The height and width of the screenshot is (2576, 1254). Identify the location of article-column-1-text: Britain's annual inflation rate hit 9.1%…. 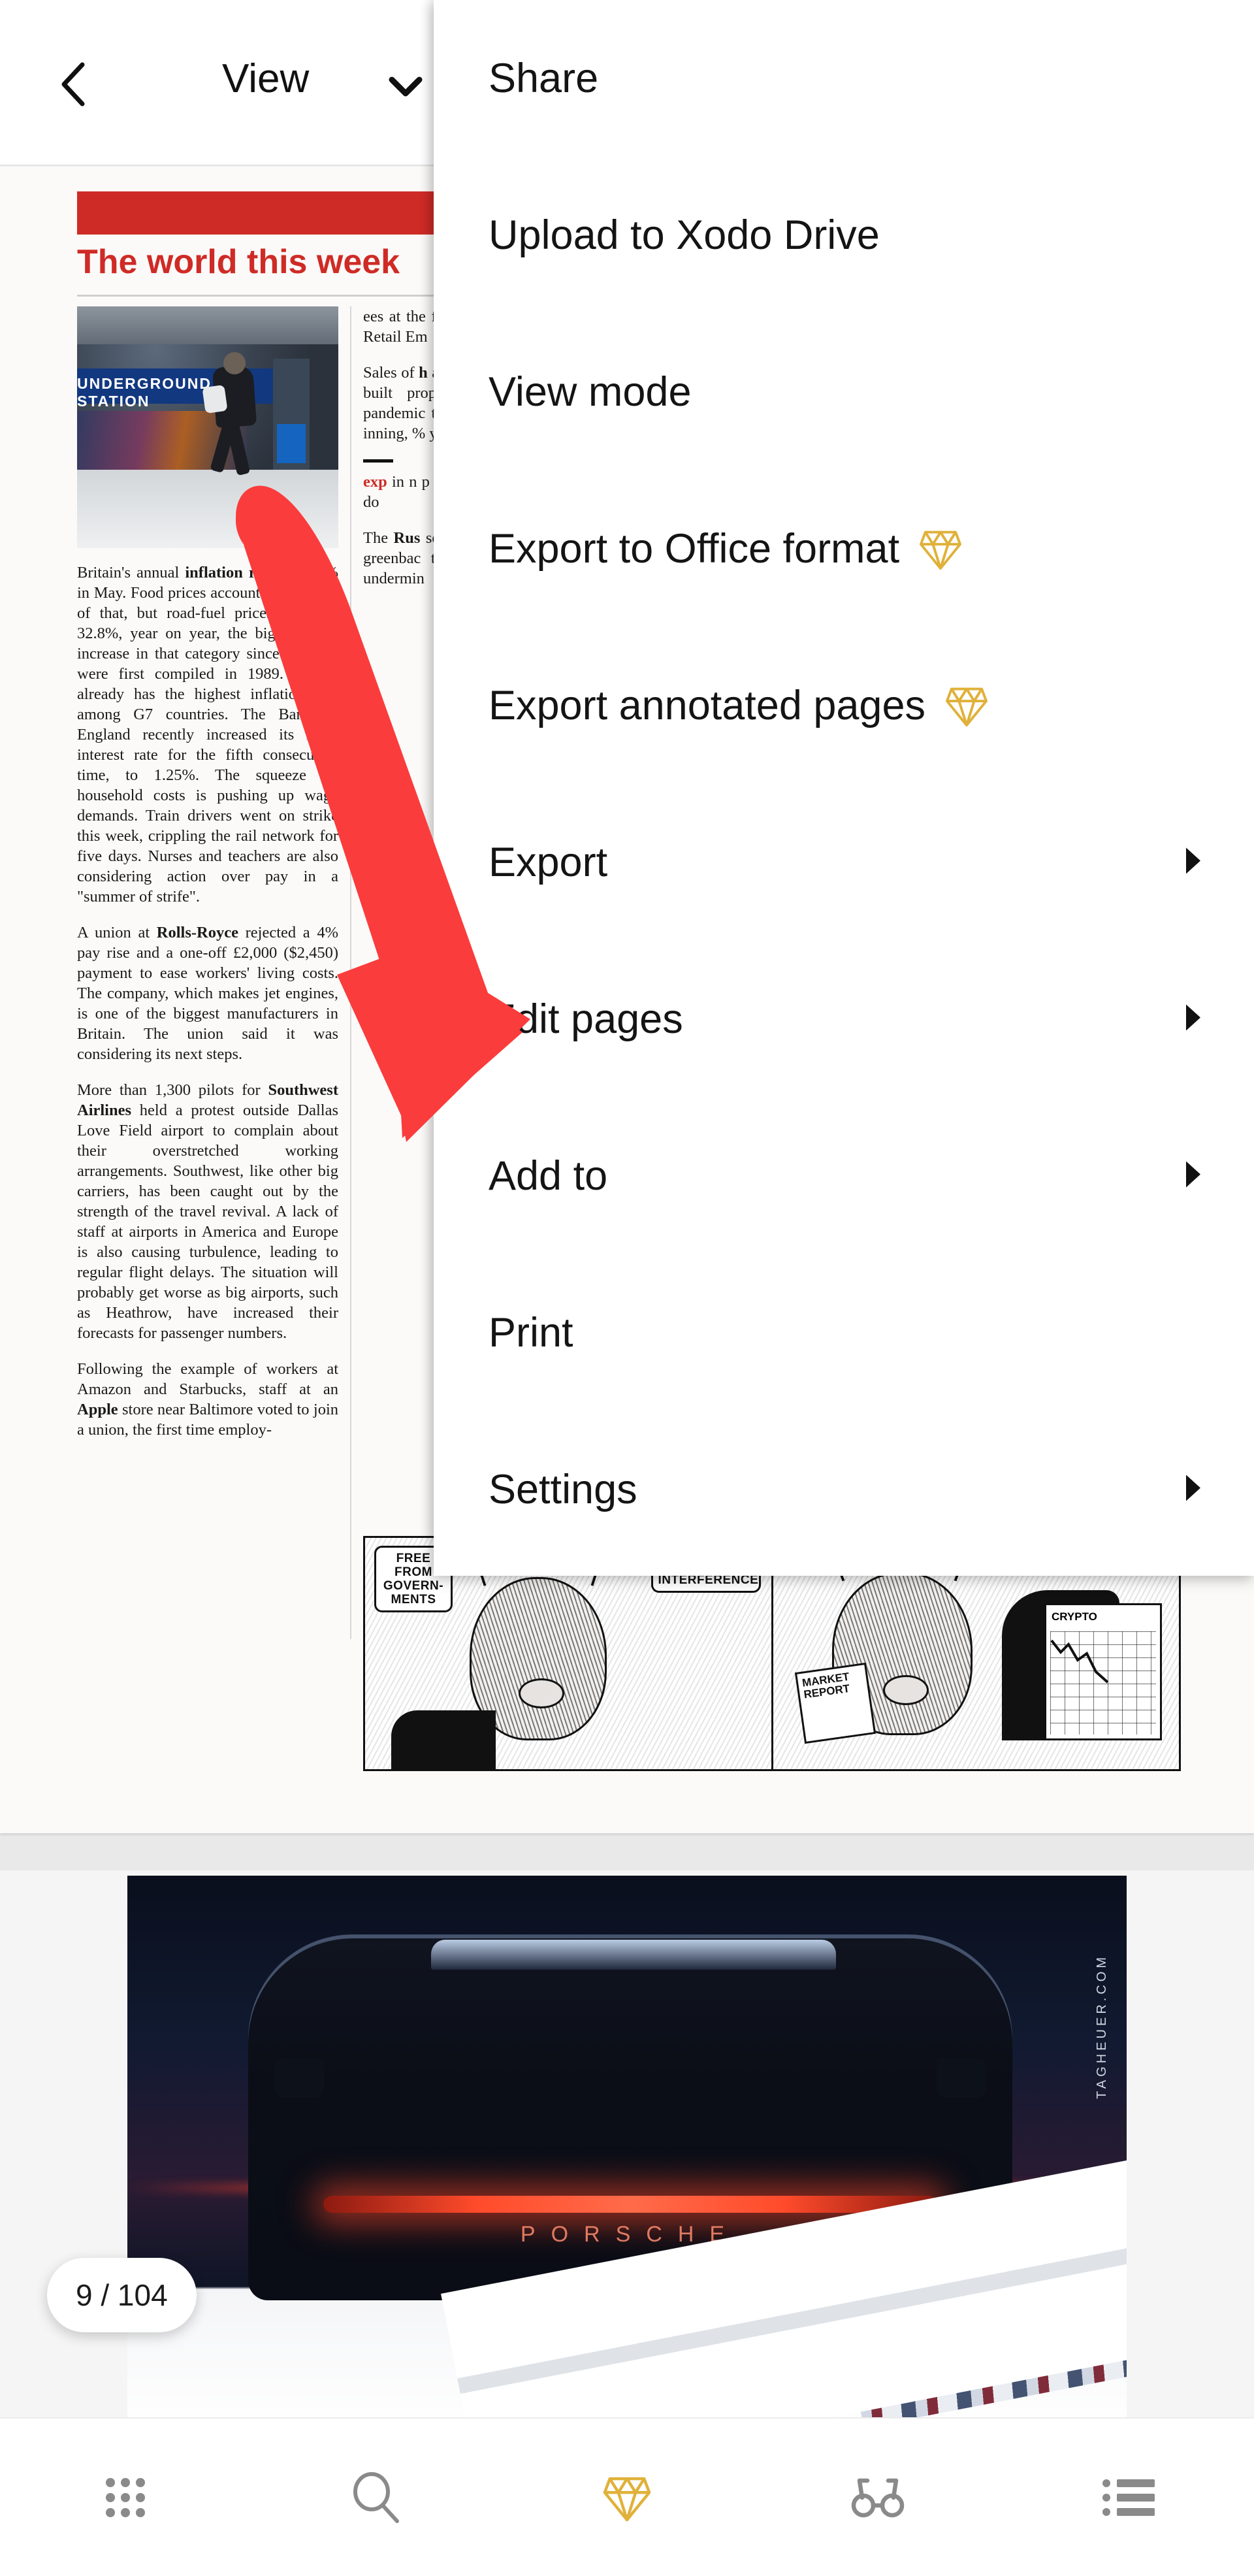
(207, 1009).